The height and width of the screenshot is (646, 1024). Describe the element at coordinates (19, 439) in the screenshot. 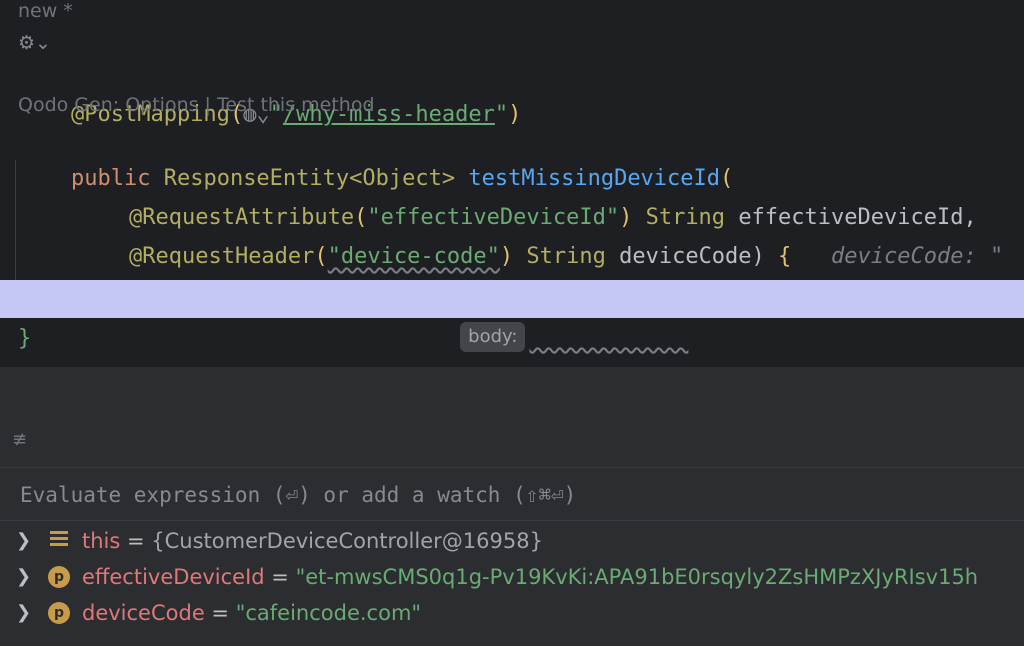

I see `mute-breakpoints-icon: ≢` at that location.